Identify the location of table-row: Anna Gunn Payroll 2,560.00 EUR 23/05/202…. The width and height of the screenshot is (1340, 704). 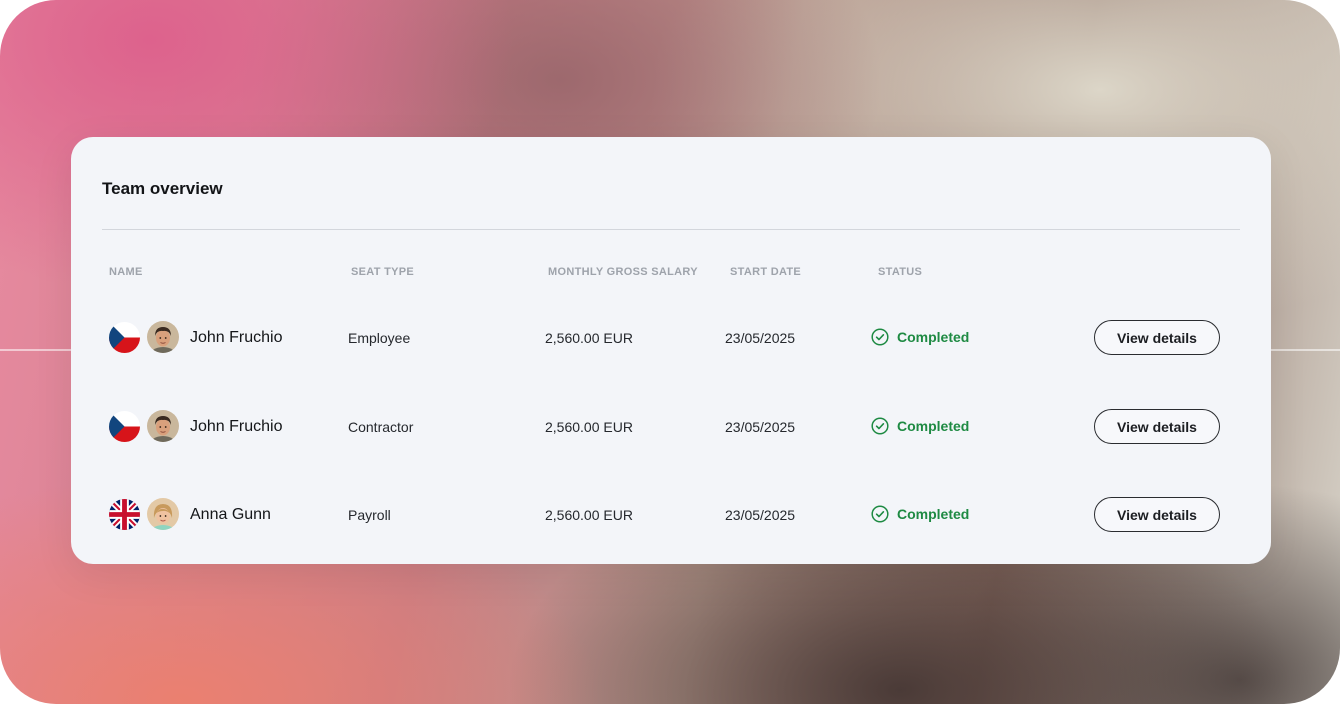
(671, 514).